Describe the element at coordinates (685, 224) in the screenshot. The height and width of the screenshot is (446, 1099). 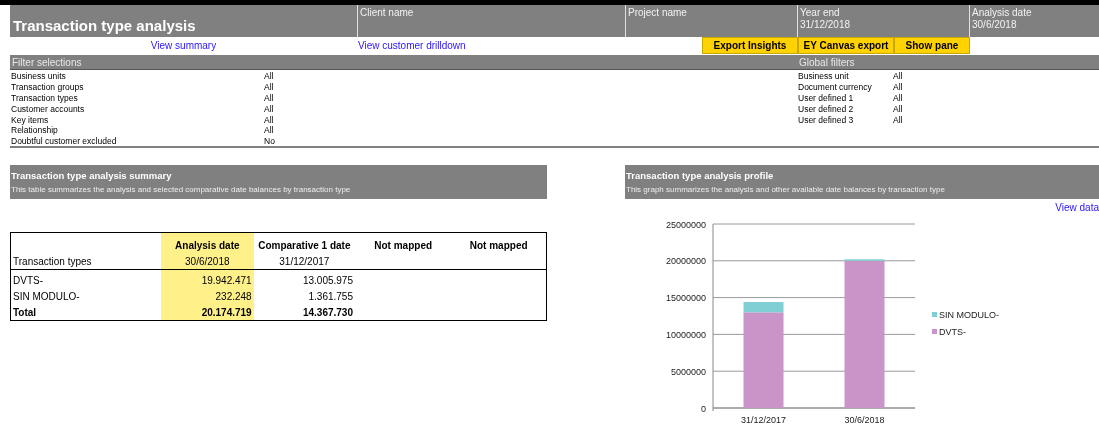
I see `axis-label: 25000000` at that location.